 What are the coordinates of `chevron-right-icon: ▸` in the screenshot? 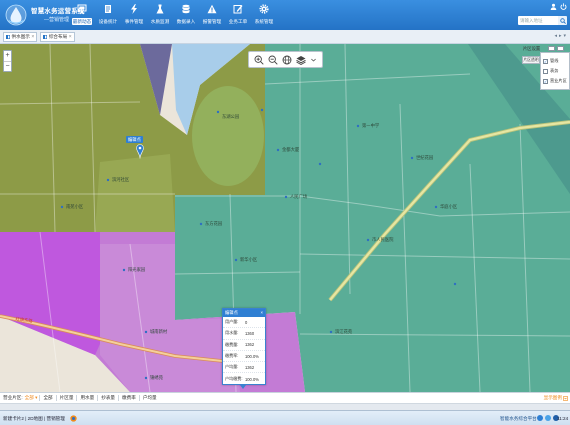 It's located at (560, 36).